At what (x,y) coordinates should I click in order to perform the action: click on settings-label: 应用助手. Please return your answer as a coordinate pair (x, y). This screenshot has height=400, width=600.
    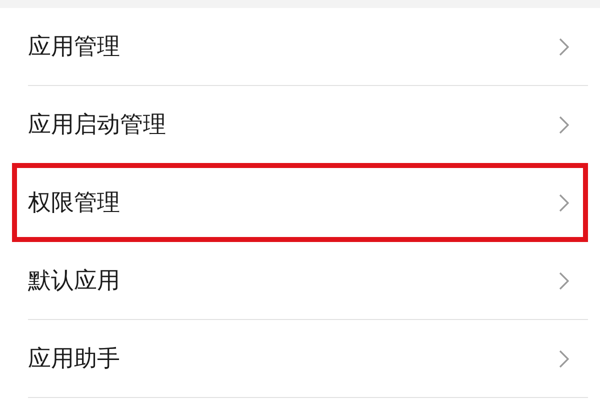
    Looking at the image, I should click on (74, 359).